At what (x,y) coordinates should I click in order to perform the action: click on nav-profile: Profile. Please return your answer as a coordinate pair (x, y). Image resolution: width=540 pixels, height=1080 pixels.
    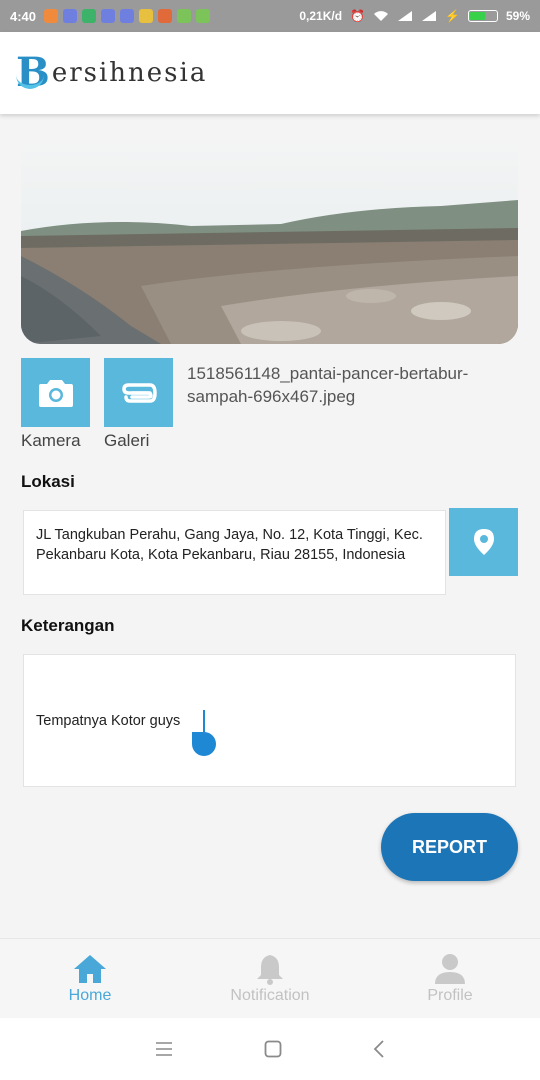
    Looking at the image, I should click on (450, 978).